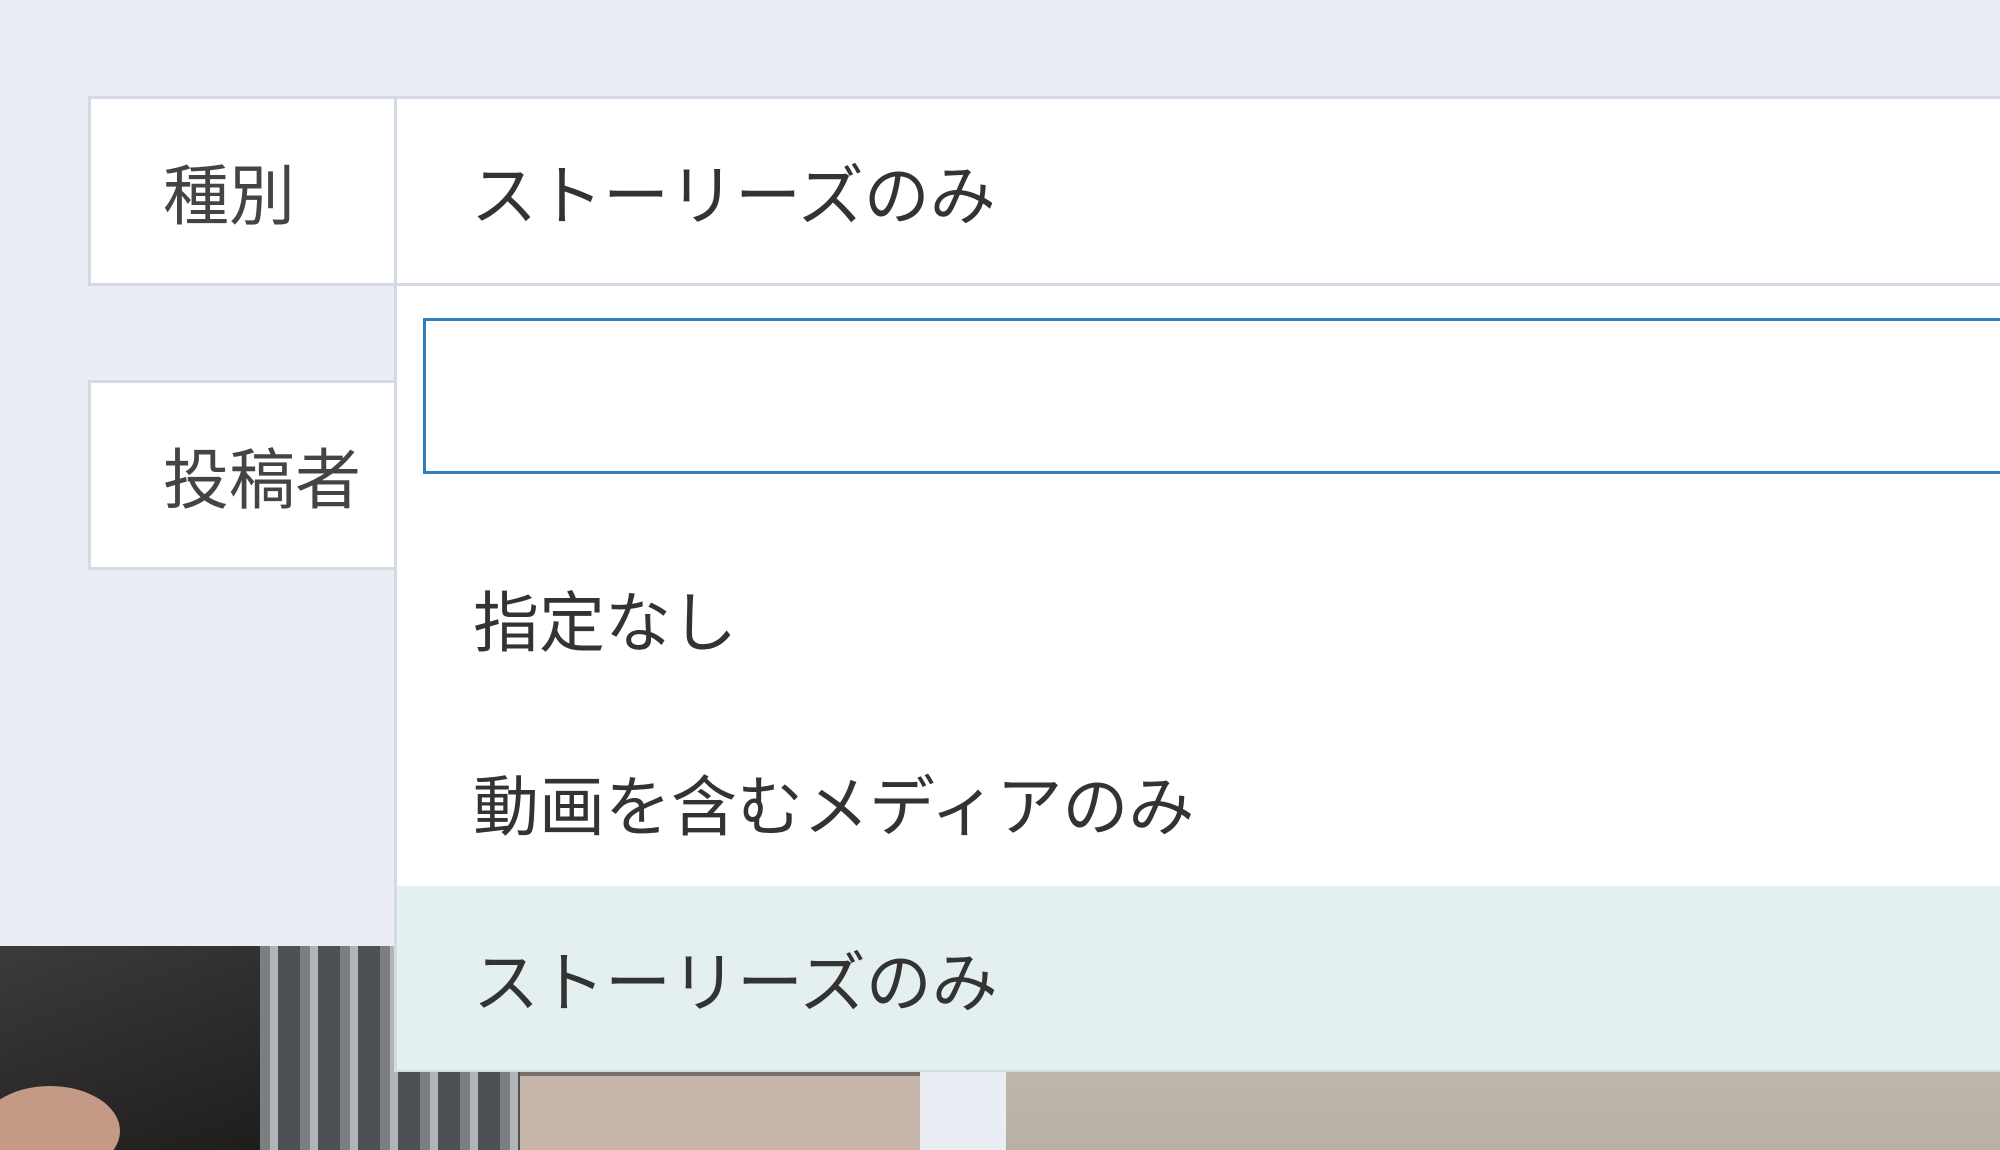 The image size is (2000, 1150). Describe the element at coordinates (244, 475) in the screenshot. I see `poster-filter-label: 投稿者` at that location.